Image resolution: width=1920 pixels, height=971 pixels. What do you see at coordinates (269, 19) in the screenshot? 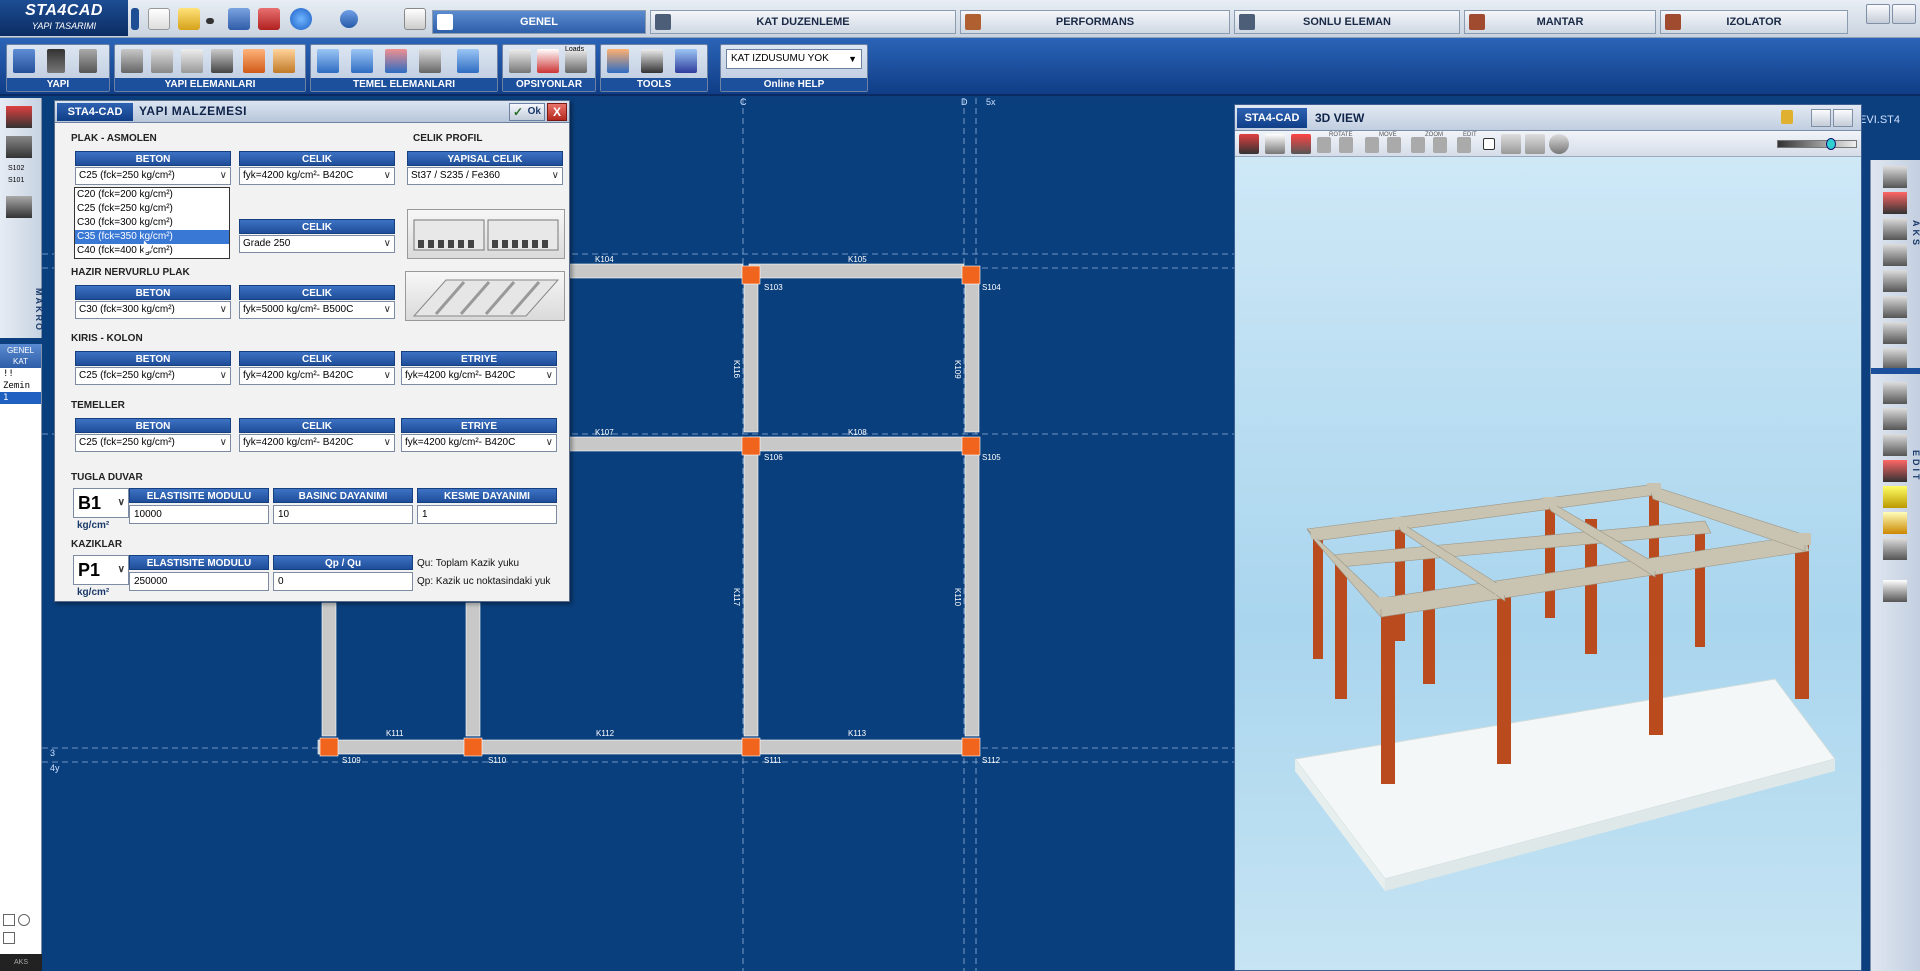
I see `print-icon` at bounding box center [269, 19].